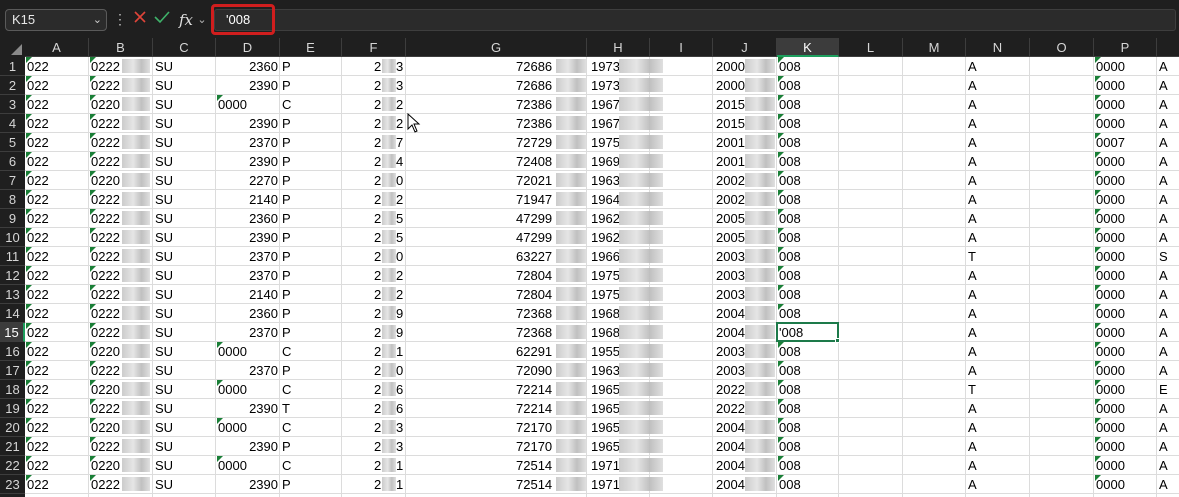 This screenshot has width=1179, height=497. Describe the element at coordinates (1168, 47) in the screenshot. I see `column-header-next` at that location.